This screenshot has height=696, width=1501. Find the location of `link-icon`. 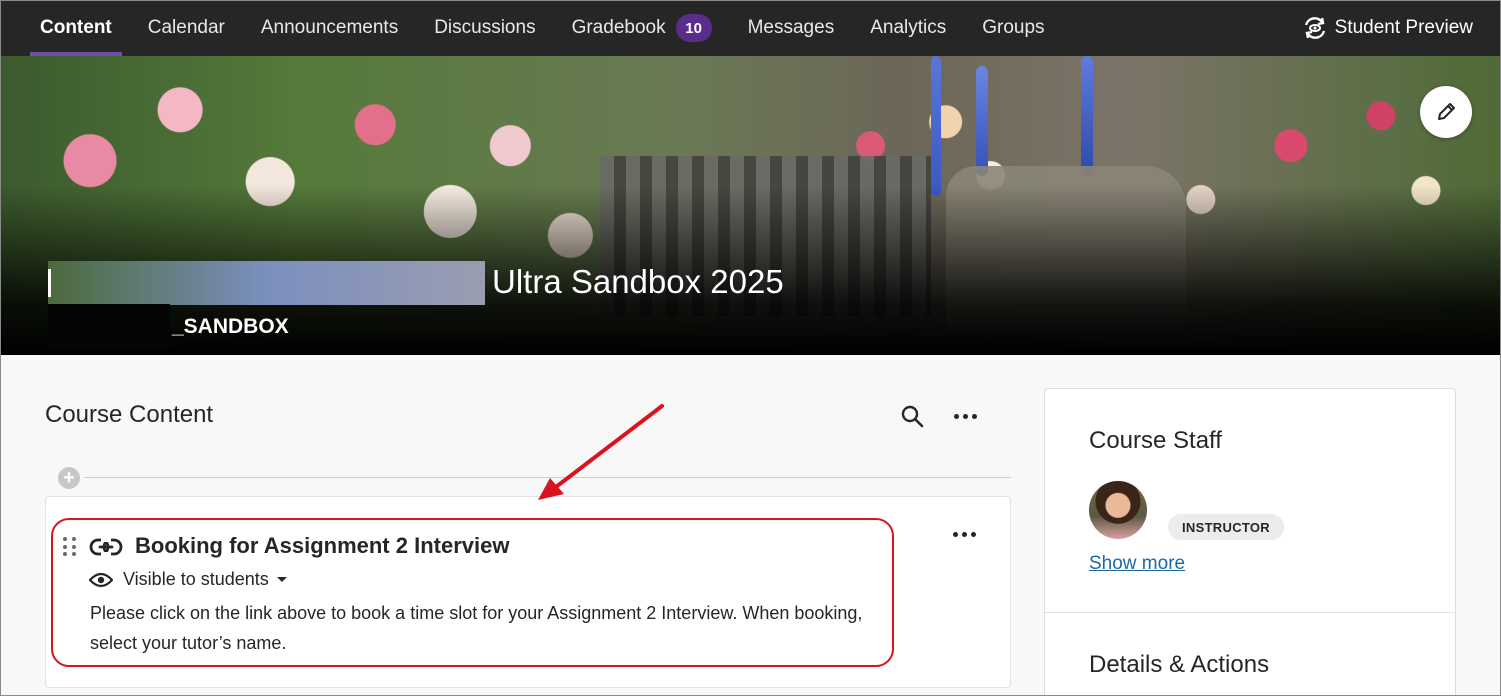

link-icon is located at coordinates (106, 547).